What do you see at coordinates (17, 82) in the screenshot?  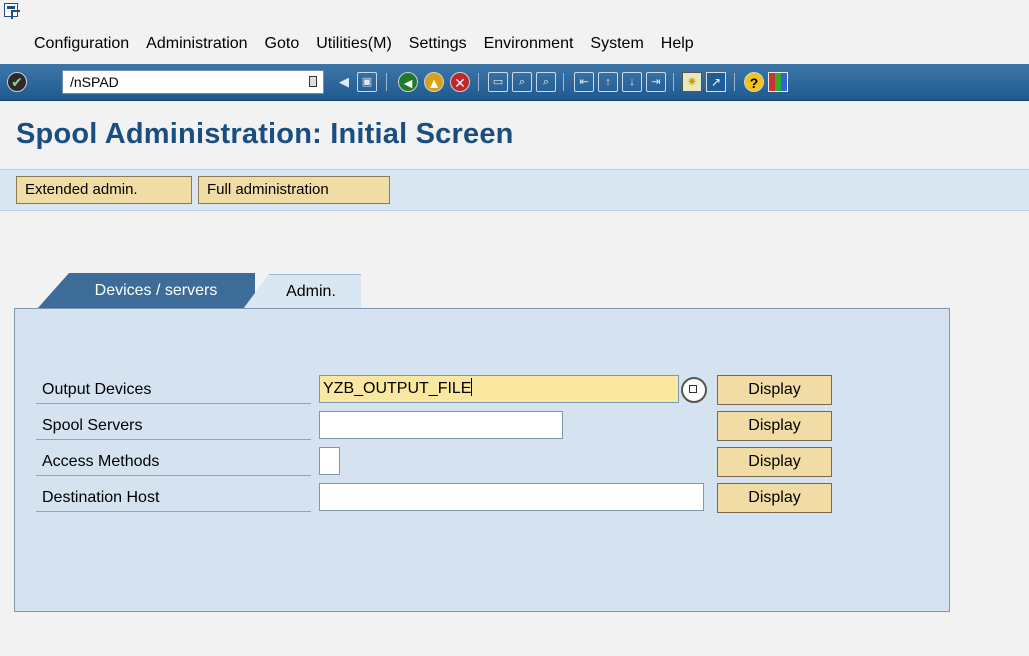 I see `enter-icon: ✔` at bounding box center [17, 82].